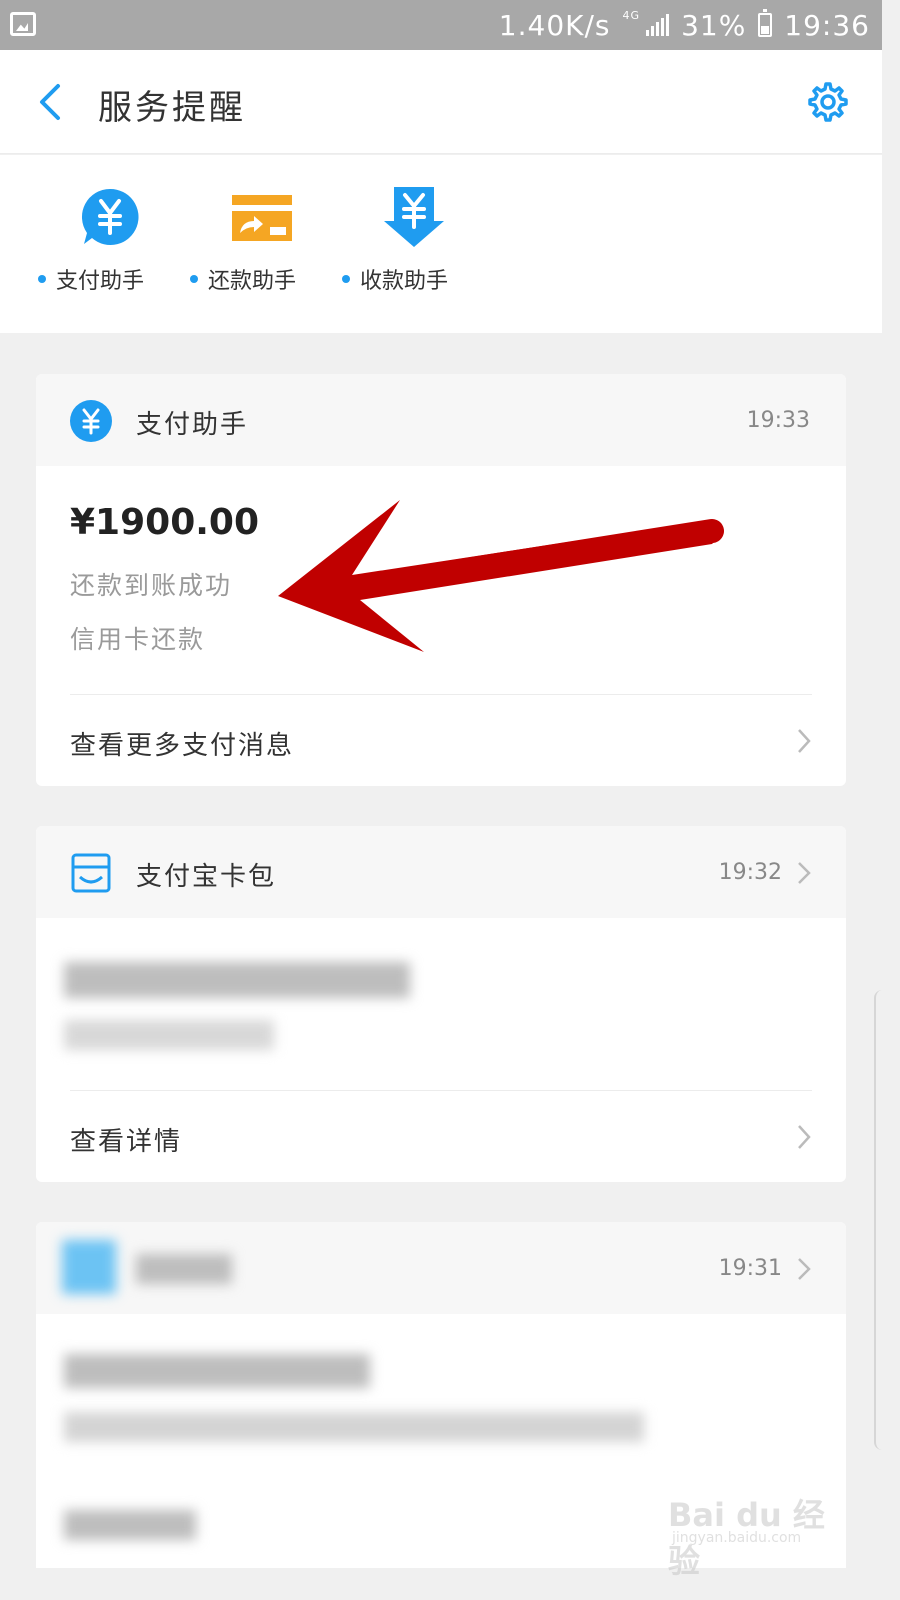 Image resolution: width=900 pixels, height=1600 pixels. I want to click on redacted-icon, so click(89, 1267).